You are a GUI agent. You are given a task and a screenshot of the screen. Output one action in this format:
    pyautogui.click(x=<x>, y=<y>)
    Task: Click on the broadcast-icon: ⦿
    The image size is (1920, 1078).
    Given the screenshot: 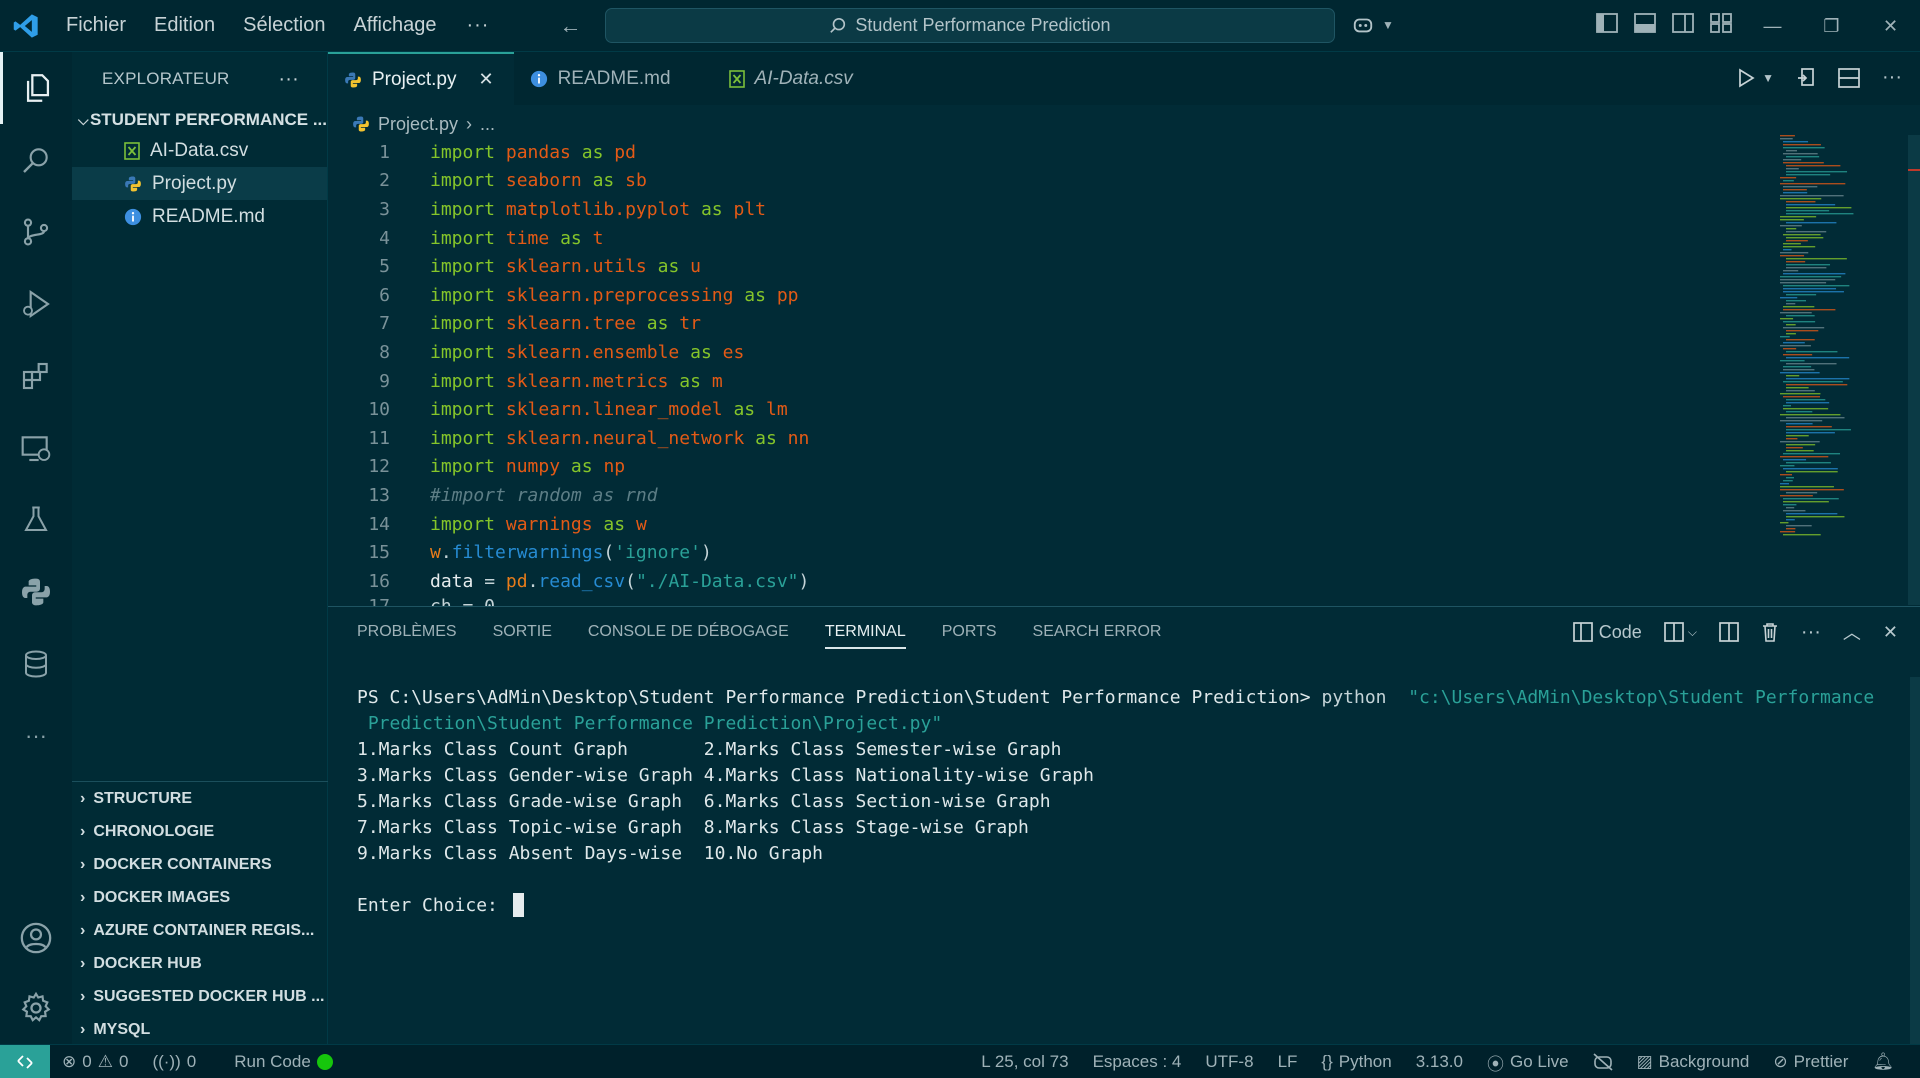 What is the action you would take?
    pyautogui.click(x=1495, y=1064)
    